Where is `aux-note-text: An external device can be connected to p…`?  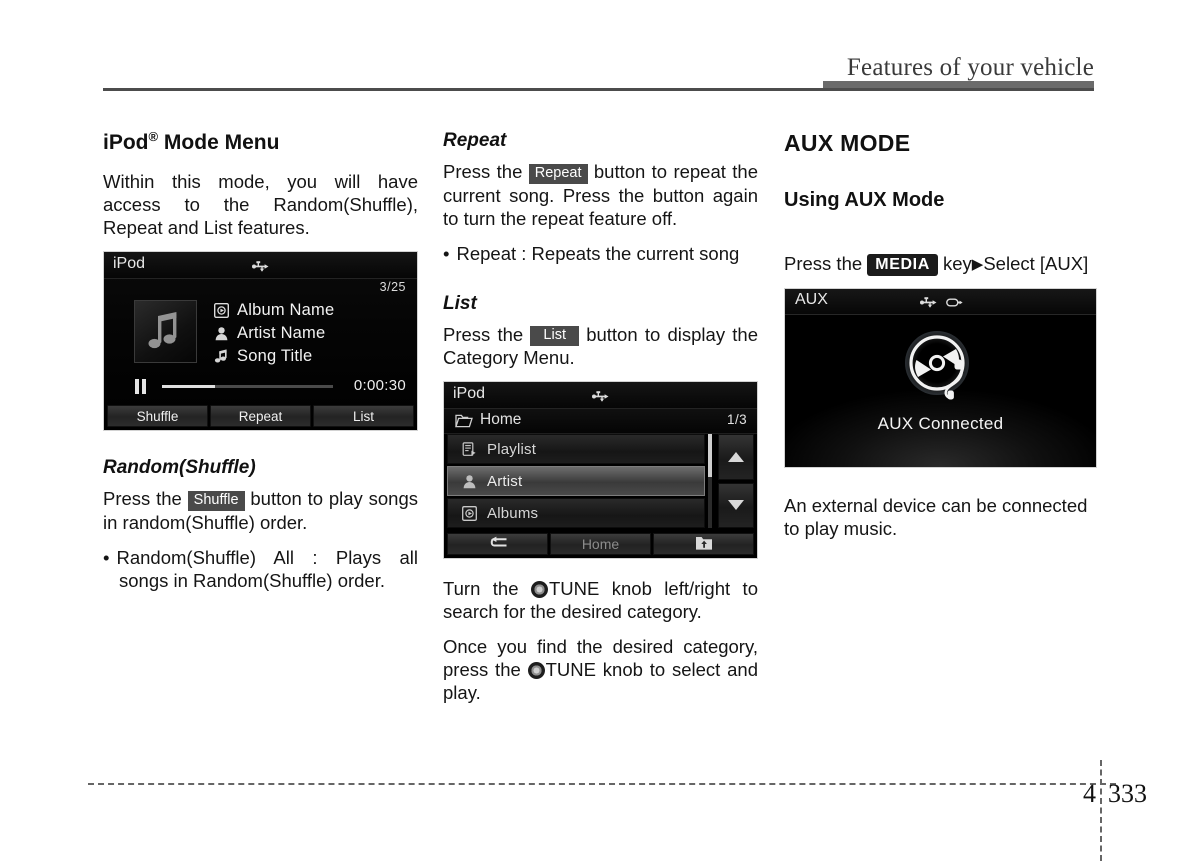 aux-note-text: An external device can be connected to p… is located at coordinates (936, 517).